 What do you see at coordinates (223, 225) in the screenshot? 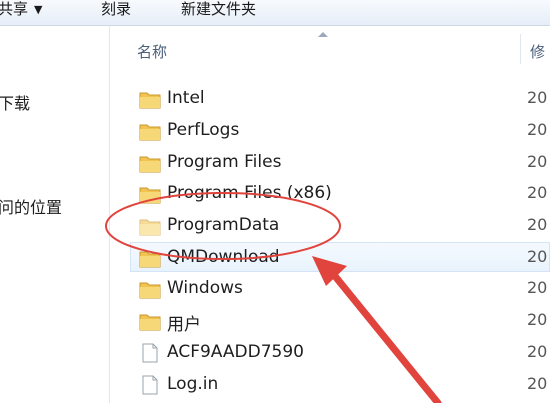
I see `file-name: ProgramData` at bounding box center [223, 225].